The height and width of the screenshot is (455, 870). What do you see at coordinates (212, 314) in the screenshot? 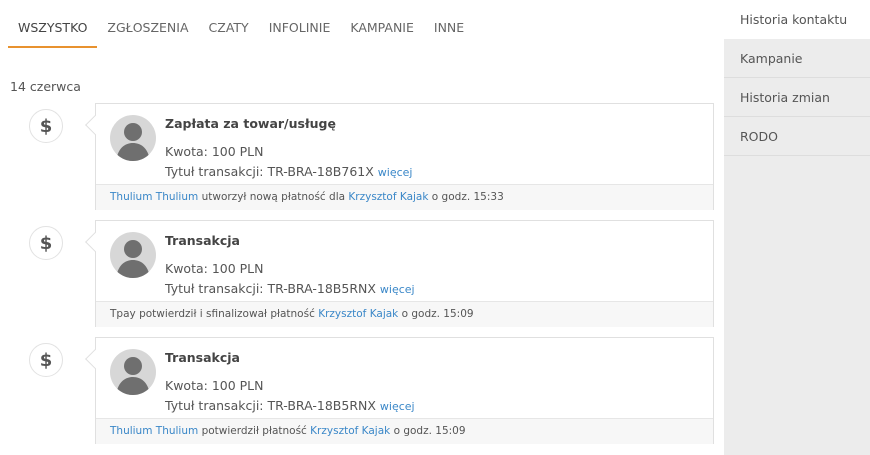
I see `footer-text: Tpay potwierdził i sfinalizował płatność` at bounding box center [212, 314].